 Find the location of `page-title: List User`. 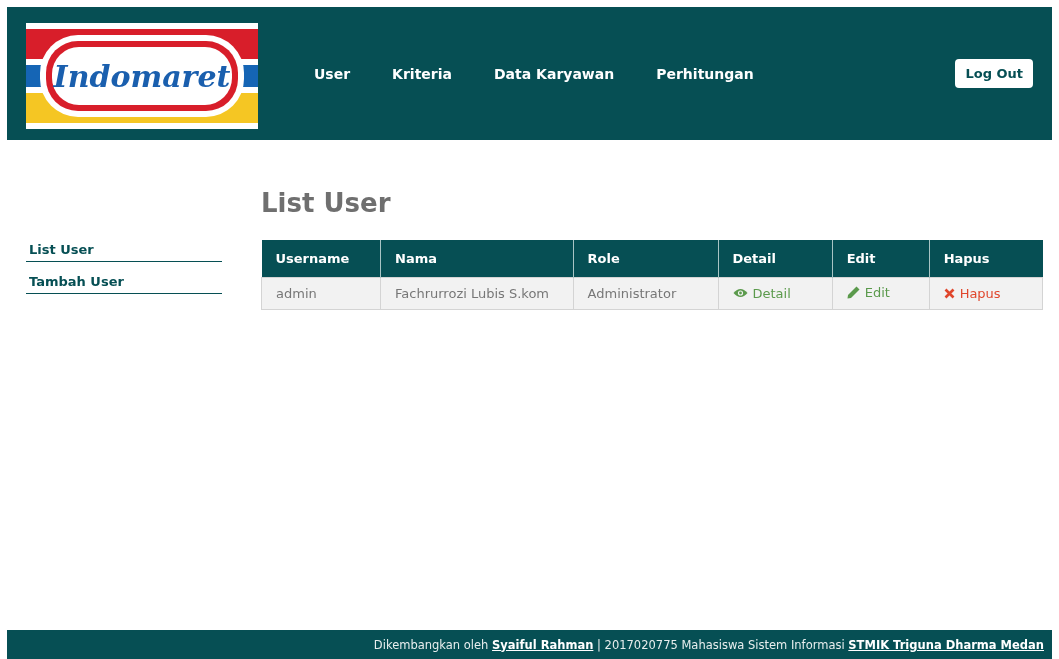

page-title: List User is located at coordinates (326, 203).